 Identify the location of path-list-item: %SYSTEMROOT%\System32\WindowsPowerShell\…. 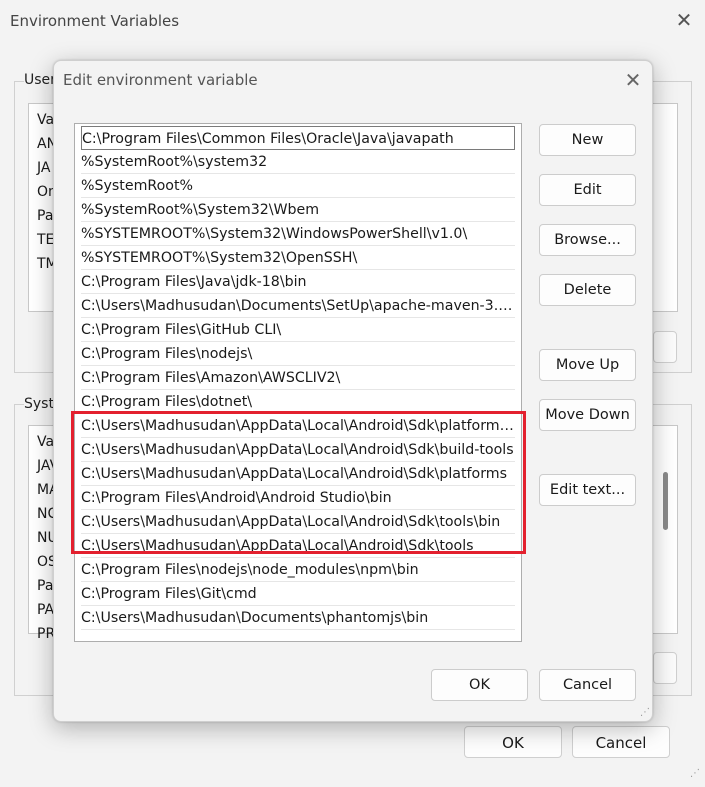
(298, 234).